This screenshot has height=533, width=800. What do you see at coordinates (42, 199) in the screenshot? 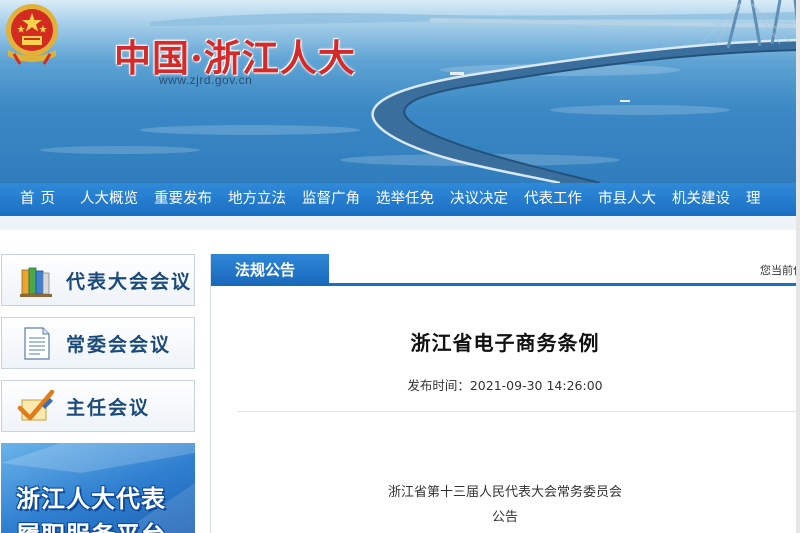
I see `nav-item-home: 首页` at bounding box center [42, 199].